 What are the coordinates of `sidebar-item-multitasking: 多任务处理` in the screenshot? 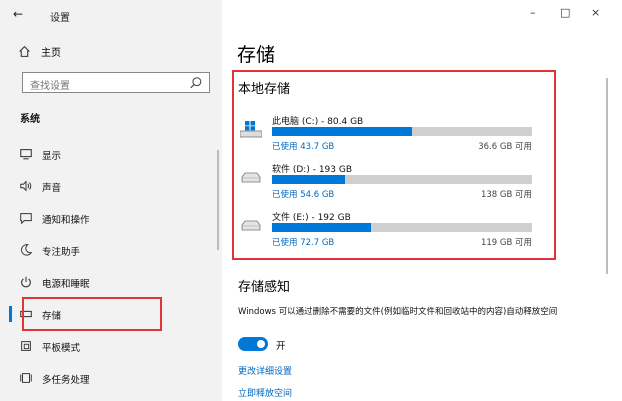 It's located at (111, 378).